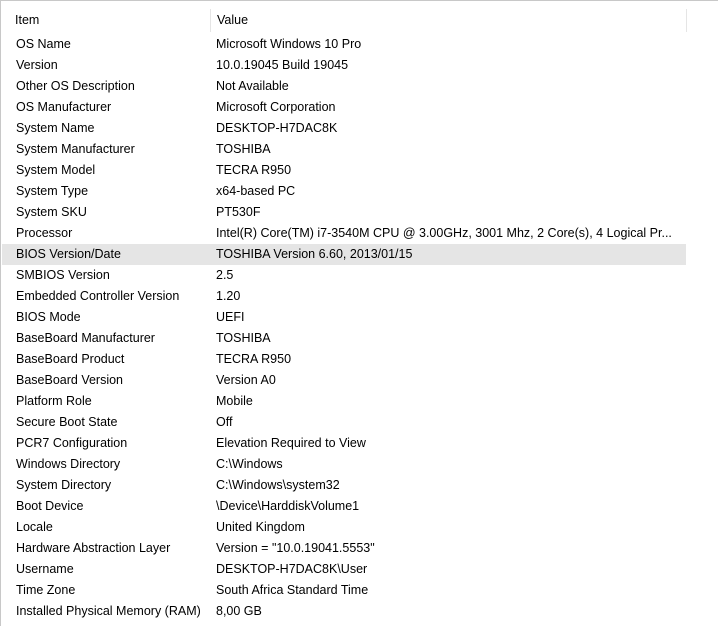 The height and width of the screenshot is (626, 718). I want to click on table-row: System Directory C:\Windows\system32, so click(344, 485).